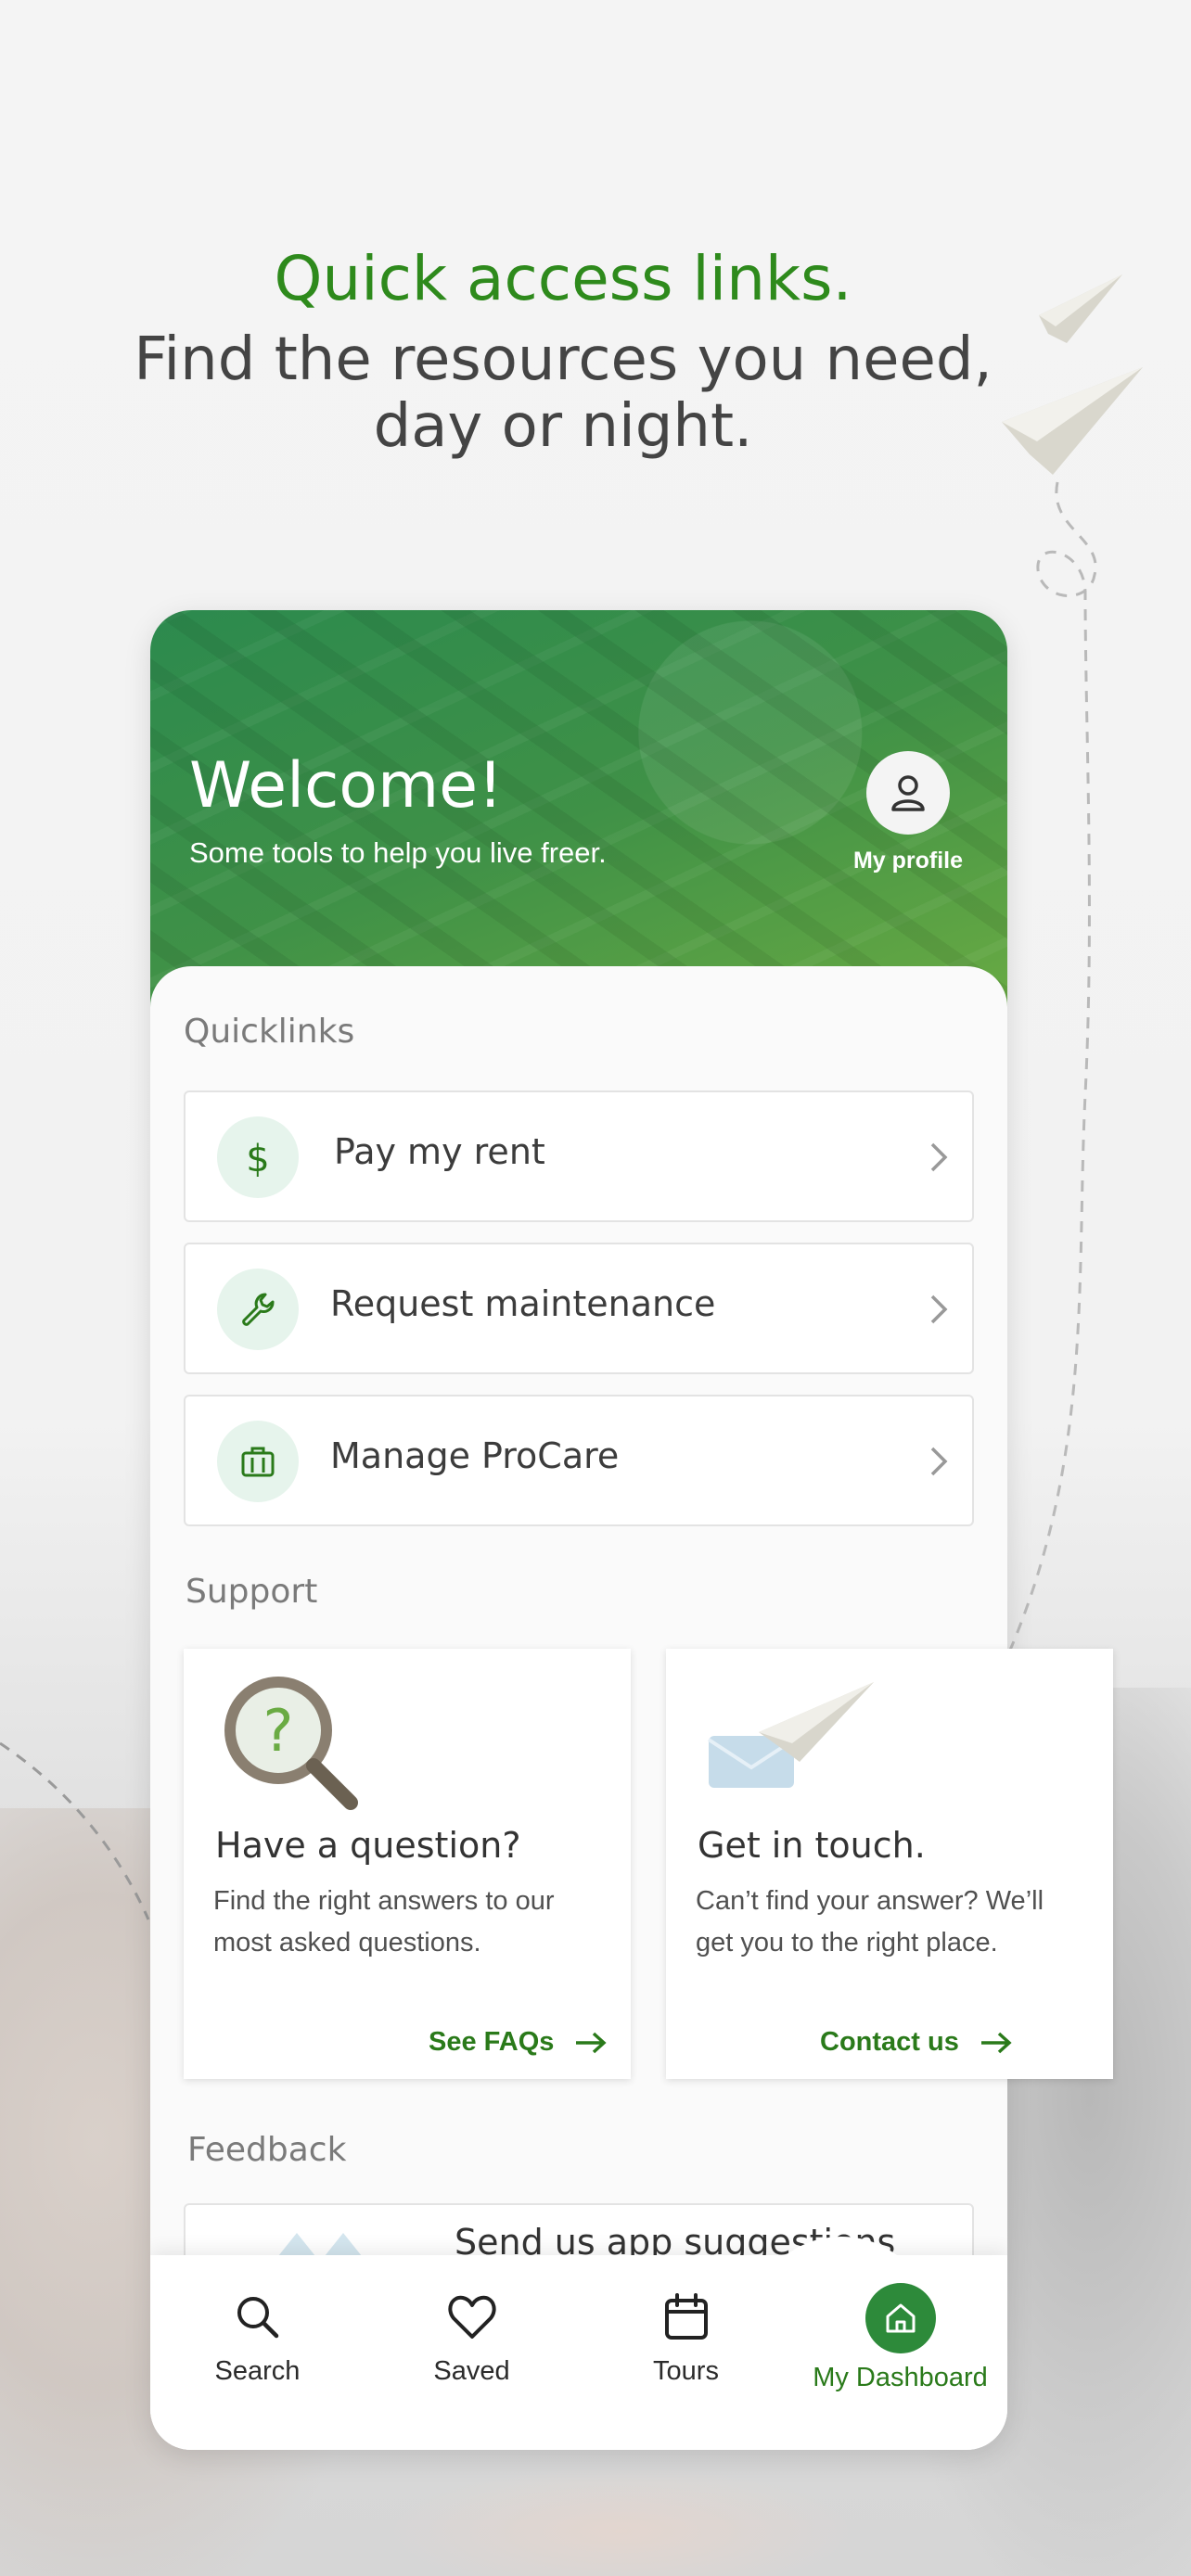  Describe the element at coordinates (621, 2521) in the screenshot. I see `background-photo-handshake` at that location.